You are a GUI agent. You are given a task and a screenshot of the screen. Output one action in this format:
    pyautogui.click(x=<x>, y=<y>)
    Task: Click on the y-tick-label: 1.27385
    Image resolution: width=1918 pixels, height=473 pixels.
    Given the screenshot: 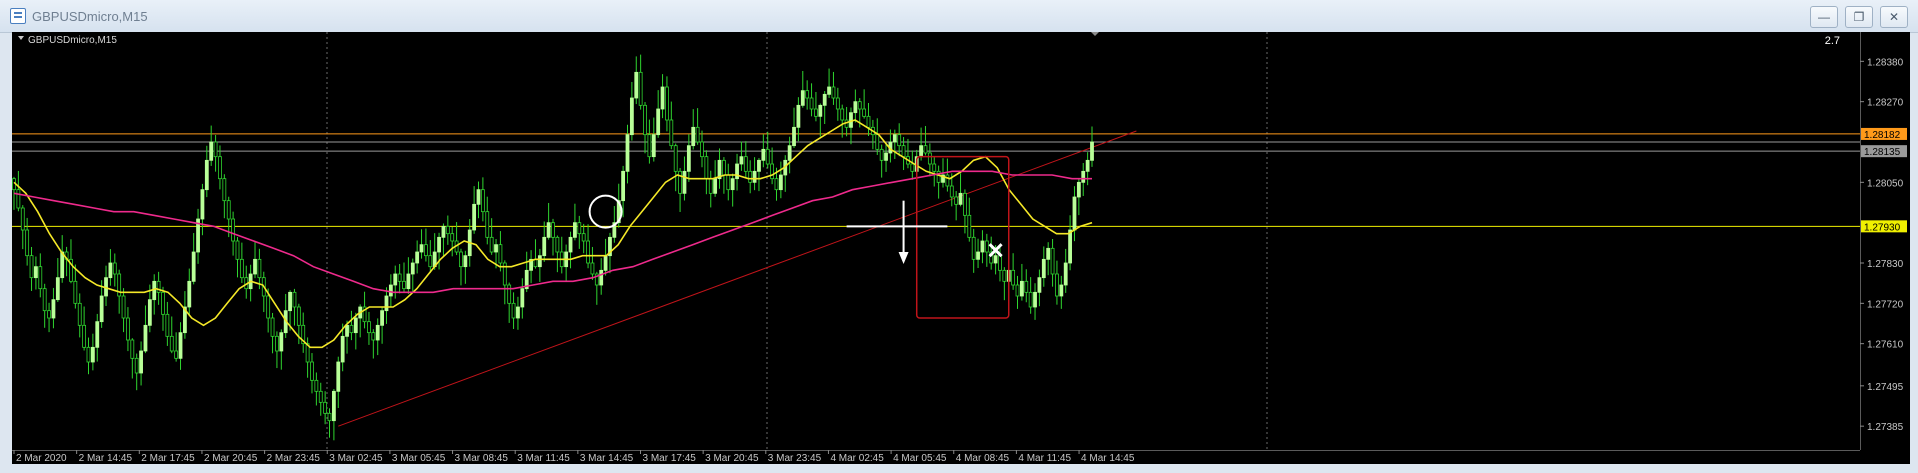 What is the action you would take?
    pyautogui.click(x=1885, y=427)
    